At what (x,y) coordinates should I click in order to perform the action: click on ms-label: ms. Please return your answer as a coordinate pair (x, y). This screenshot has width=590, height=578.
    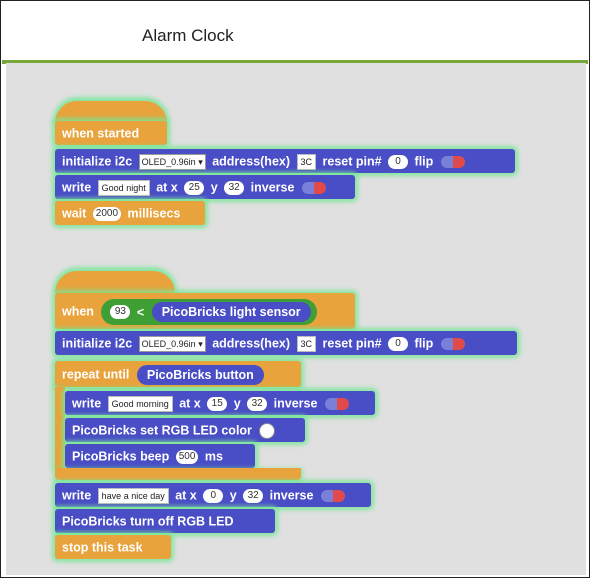
    Looking at the image, I should click on (213, 456).